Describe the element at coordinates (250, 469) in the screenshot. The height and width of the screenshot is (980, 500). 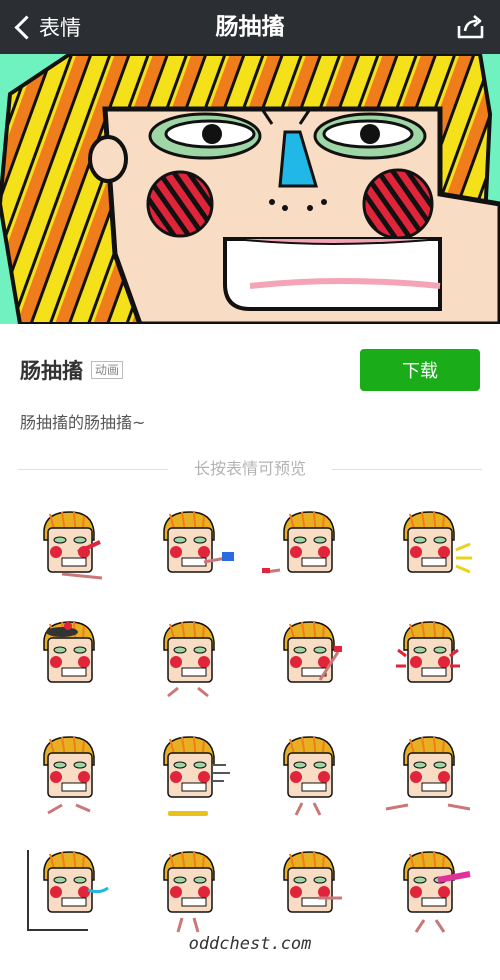
I see `preview-divider: 长按表情可预览` at that location.